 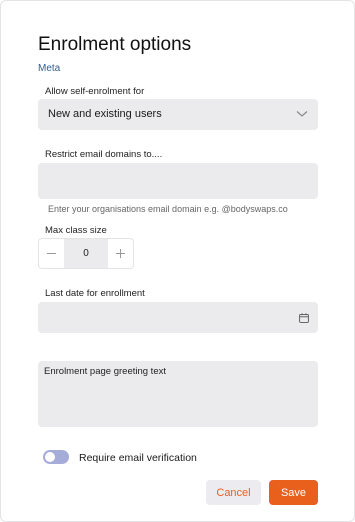 I want to click on minus-icon, so click(x=51, y=253).